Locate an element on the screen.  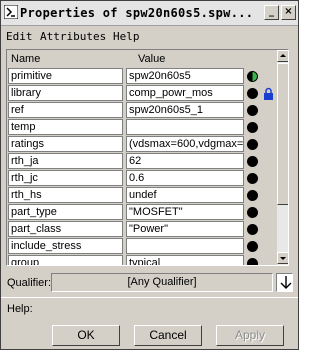
table-row: rth_jc 0.6 is located at coordinates (142, 178).